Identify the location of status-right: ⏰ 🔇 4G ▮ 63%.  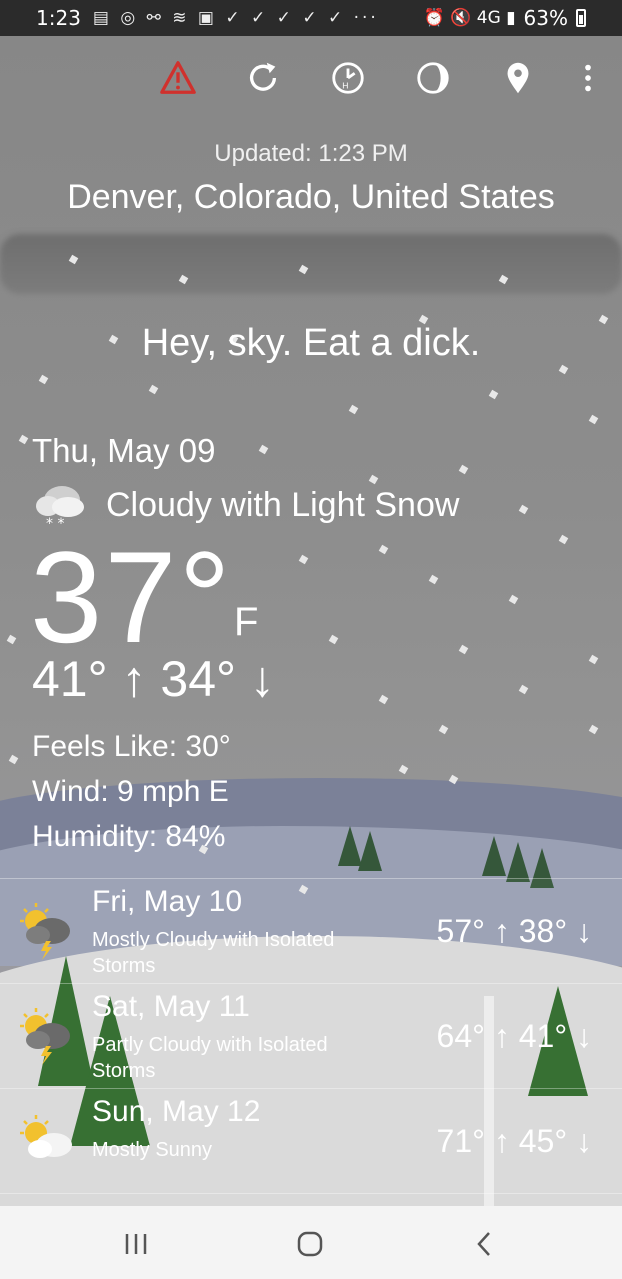
(505, 18).